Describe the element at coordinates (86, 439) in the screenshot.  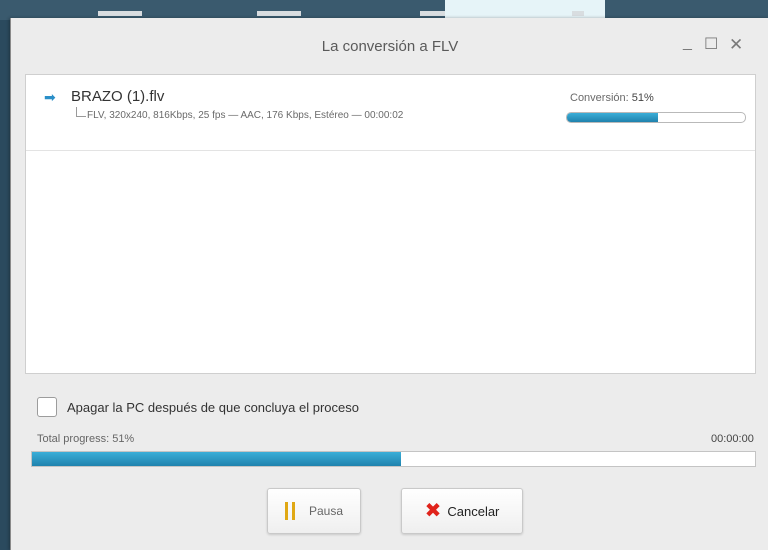
I see `total-progress-label: Total progress: 51%` at that location.